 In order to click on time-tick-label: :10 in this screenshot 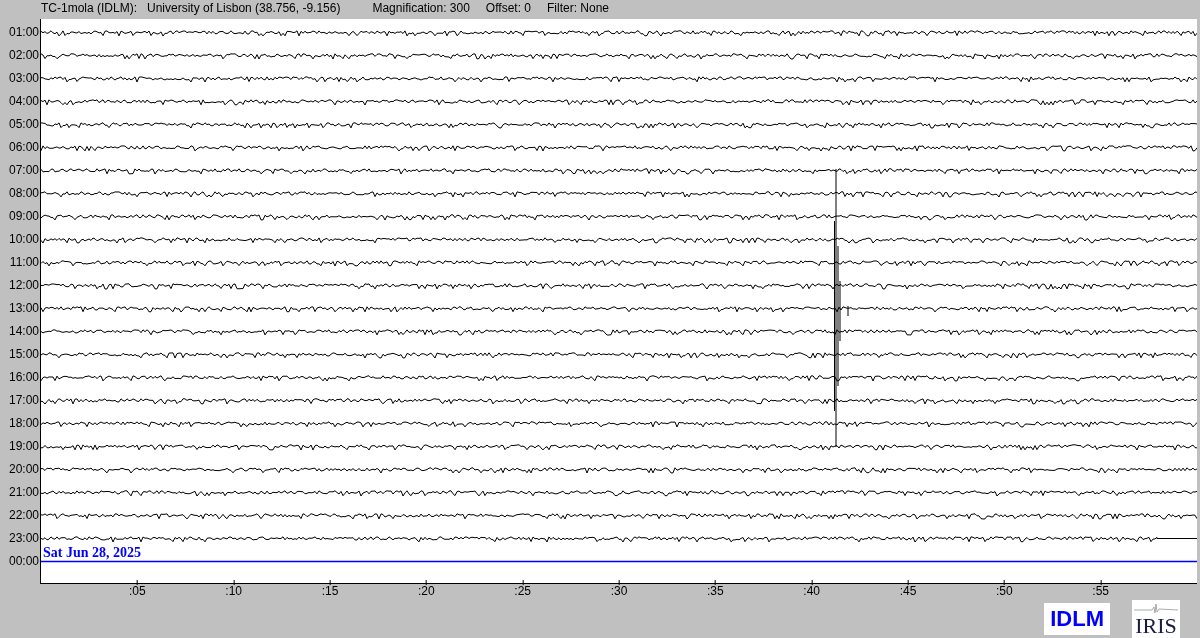, I will do `click(233, 591)`.